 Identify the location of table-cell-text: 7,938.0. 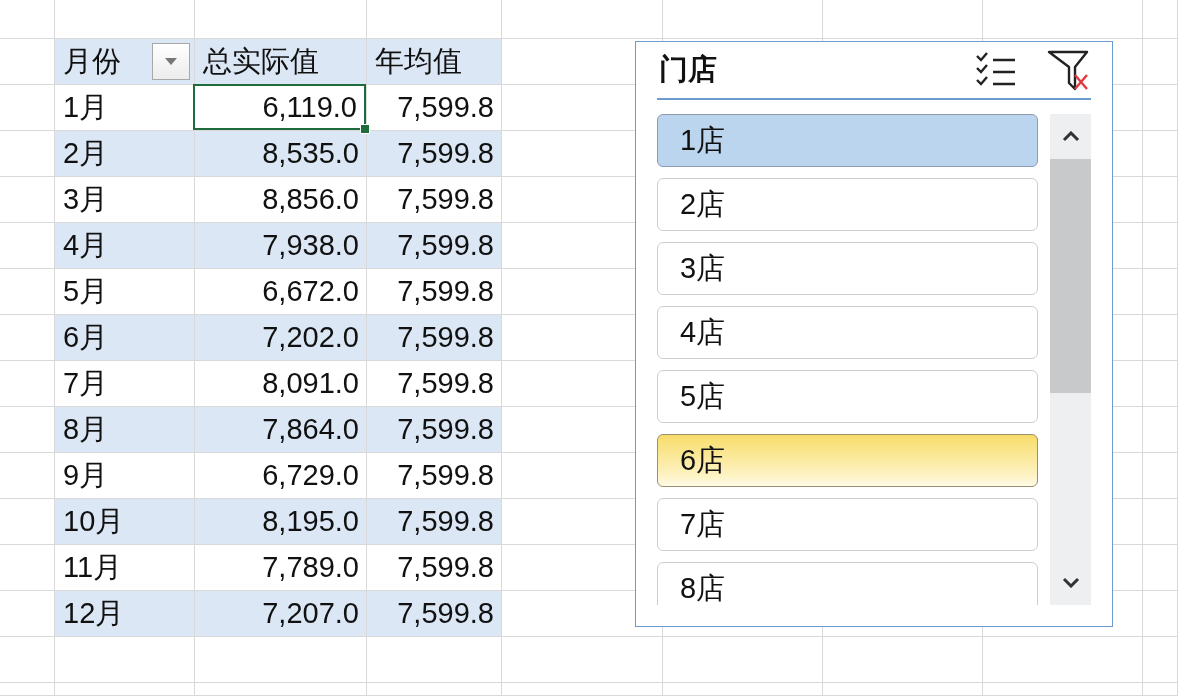
(310, 245).